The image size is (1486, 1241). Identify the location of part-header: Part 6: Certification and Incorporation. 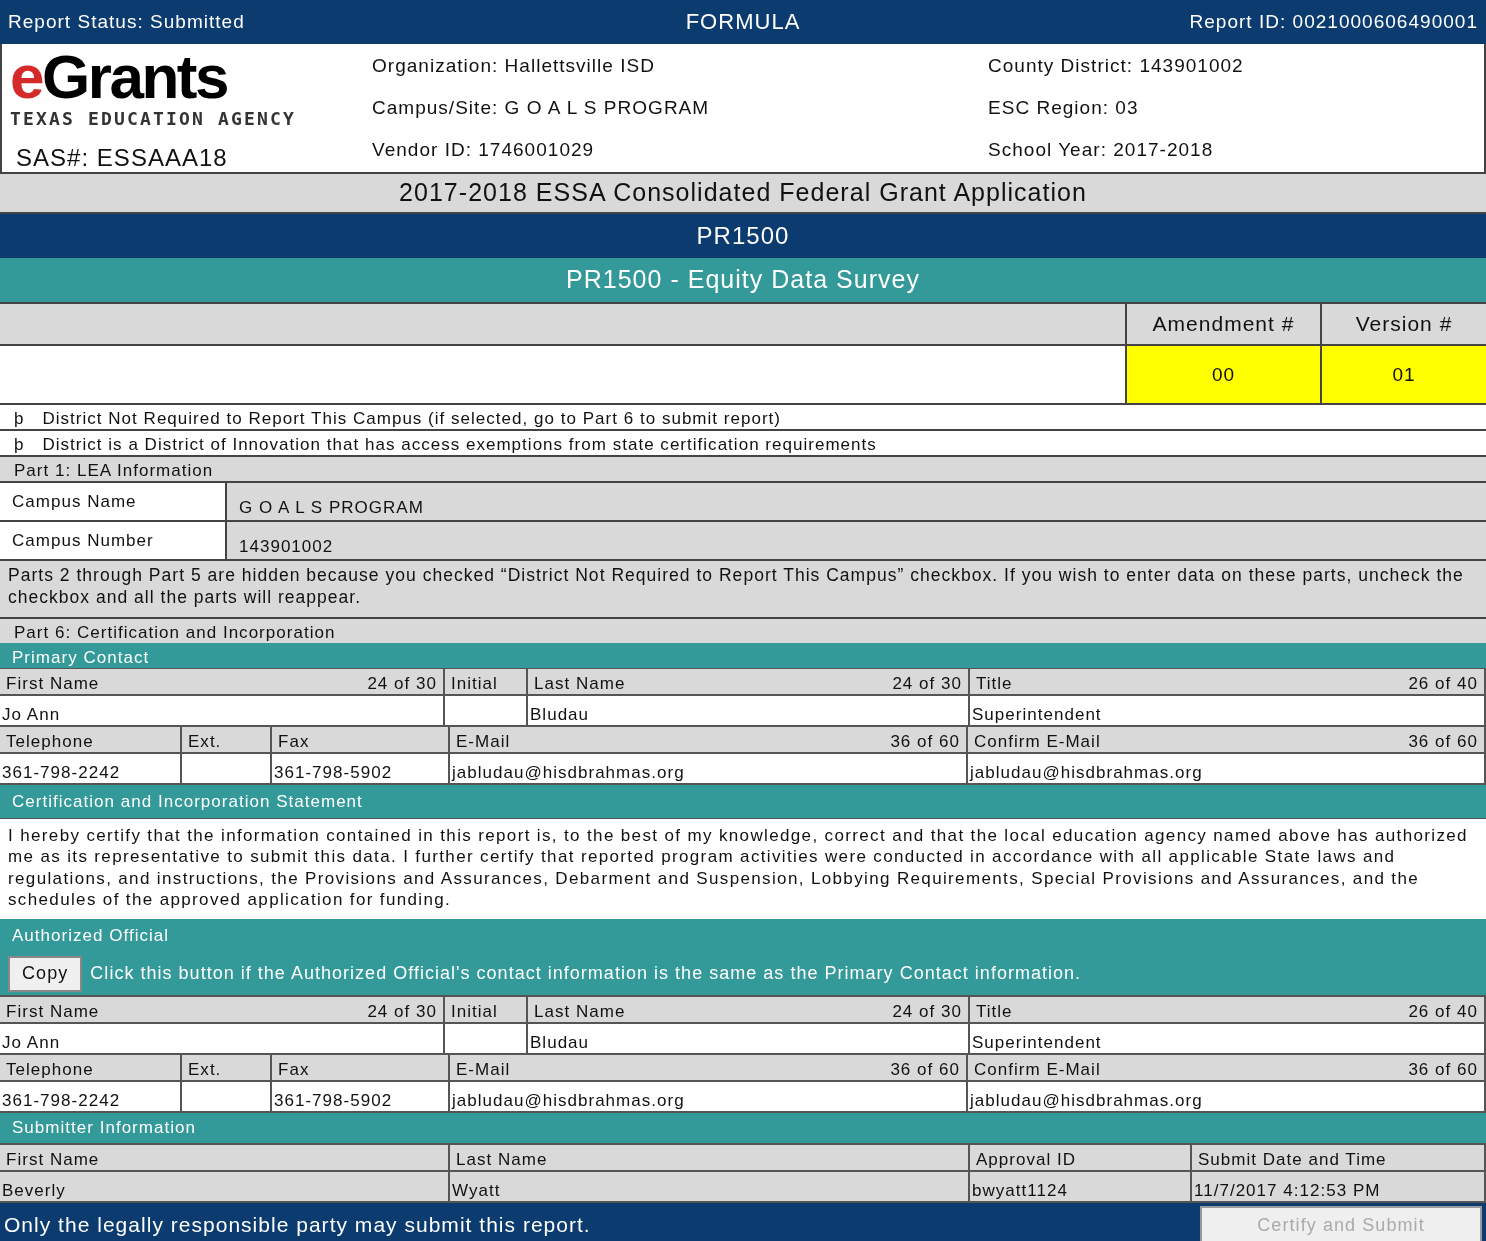
(743, 631).